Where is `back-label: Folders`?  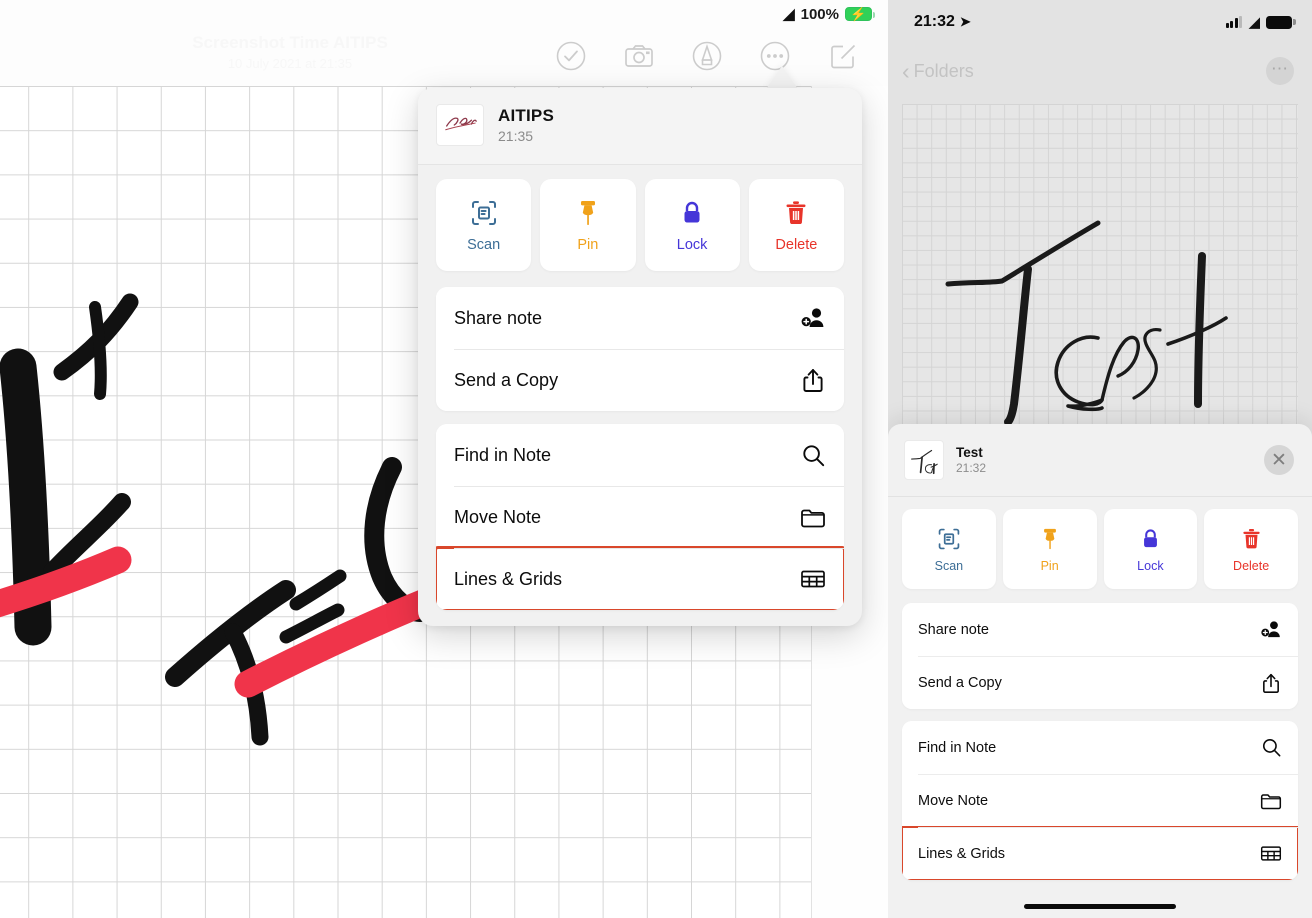
back-label: Folders is located at coordinates (943, 70).